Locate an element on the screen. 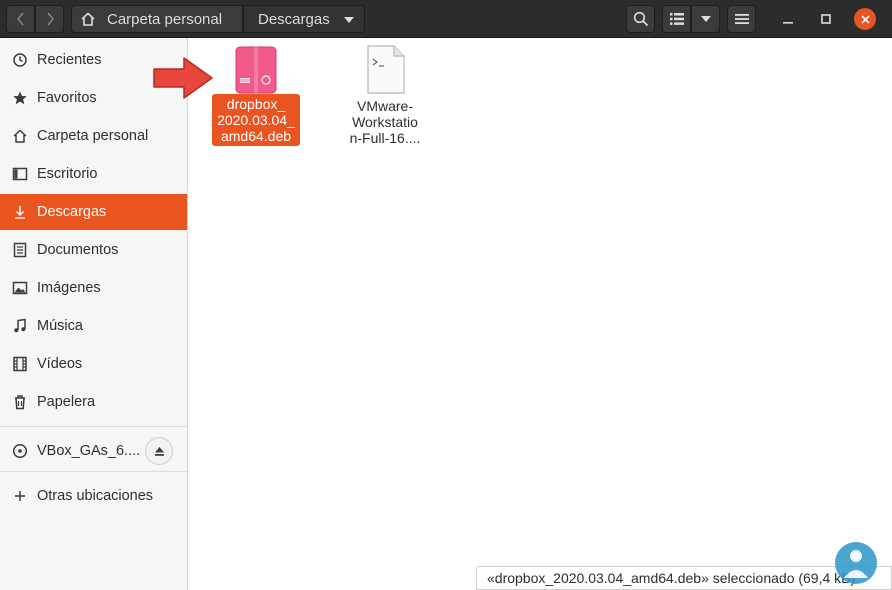  music-icon is located at coordinates (20, 326).